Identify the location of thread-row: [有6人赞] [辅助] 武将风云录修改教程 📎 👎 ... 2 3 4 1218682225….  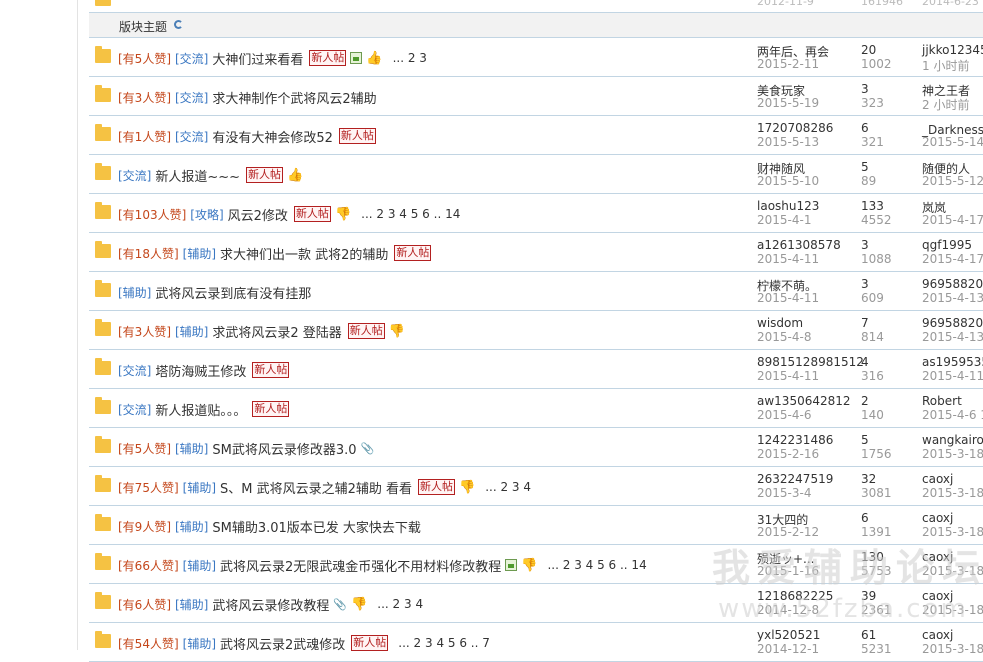
(536, 603).